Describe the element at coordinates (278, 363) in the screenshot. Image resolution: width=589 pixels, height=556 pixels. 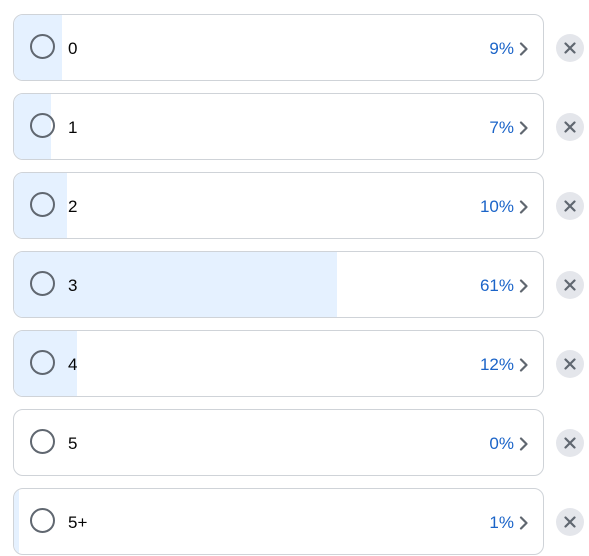
I see `poll-option-4: 4 12%` at that location.